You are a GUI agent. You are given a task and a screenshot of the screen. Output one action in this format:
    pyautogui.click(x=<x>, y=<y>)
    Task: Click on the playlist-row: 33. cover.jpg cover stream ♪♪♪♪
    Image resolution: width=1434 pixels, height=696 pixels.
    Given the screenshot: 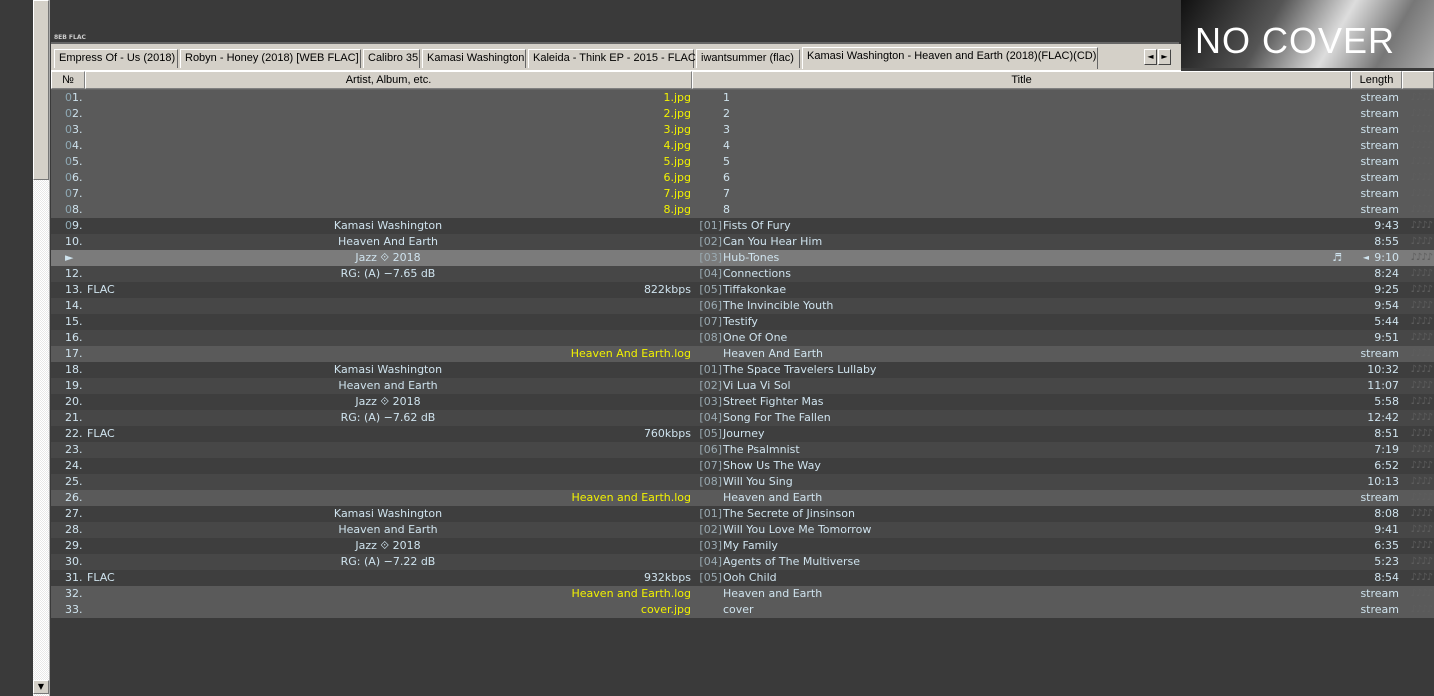 What is the action you would take?
    pyautogui.click(x=742, y=610)
    